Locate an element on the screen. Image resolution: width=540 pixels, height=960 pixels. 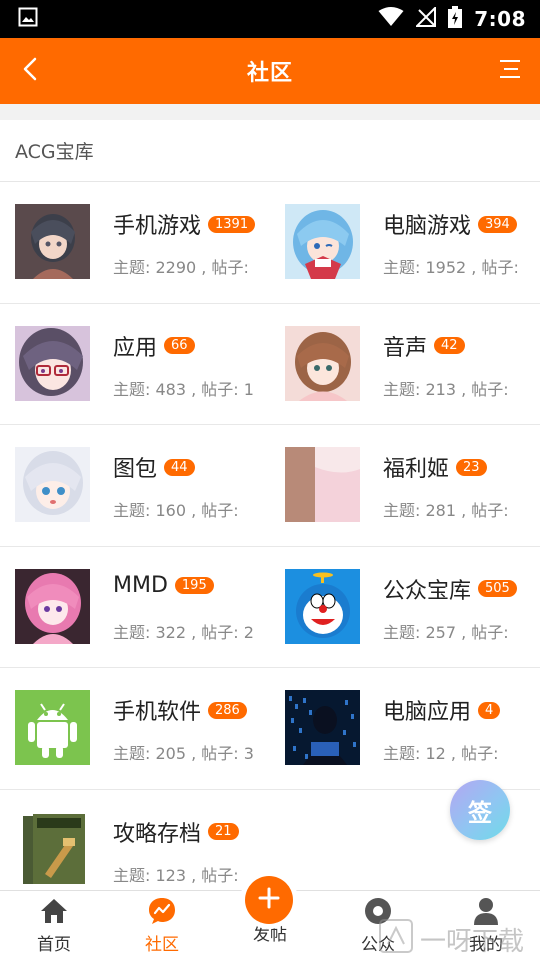
forum-stats: 主题: 123 , 帖子: is located at coordinates (176, 875).